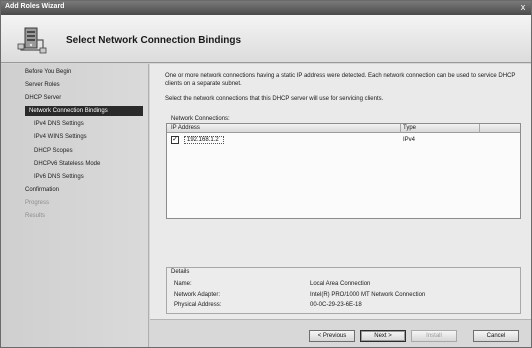 This screenshot has height=348, width=532. I want to click on ip-address-cell: 192.168.1.2, so click(204, 140).